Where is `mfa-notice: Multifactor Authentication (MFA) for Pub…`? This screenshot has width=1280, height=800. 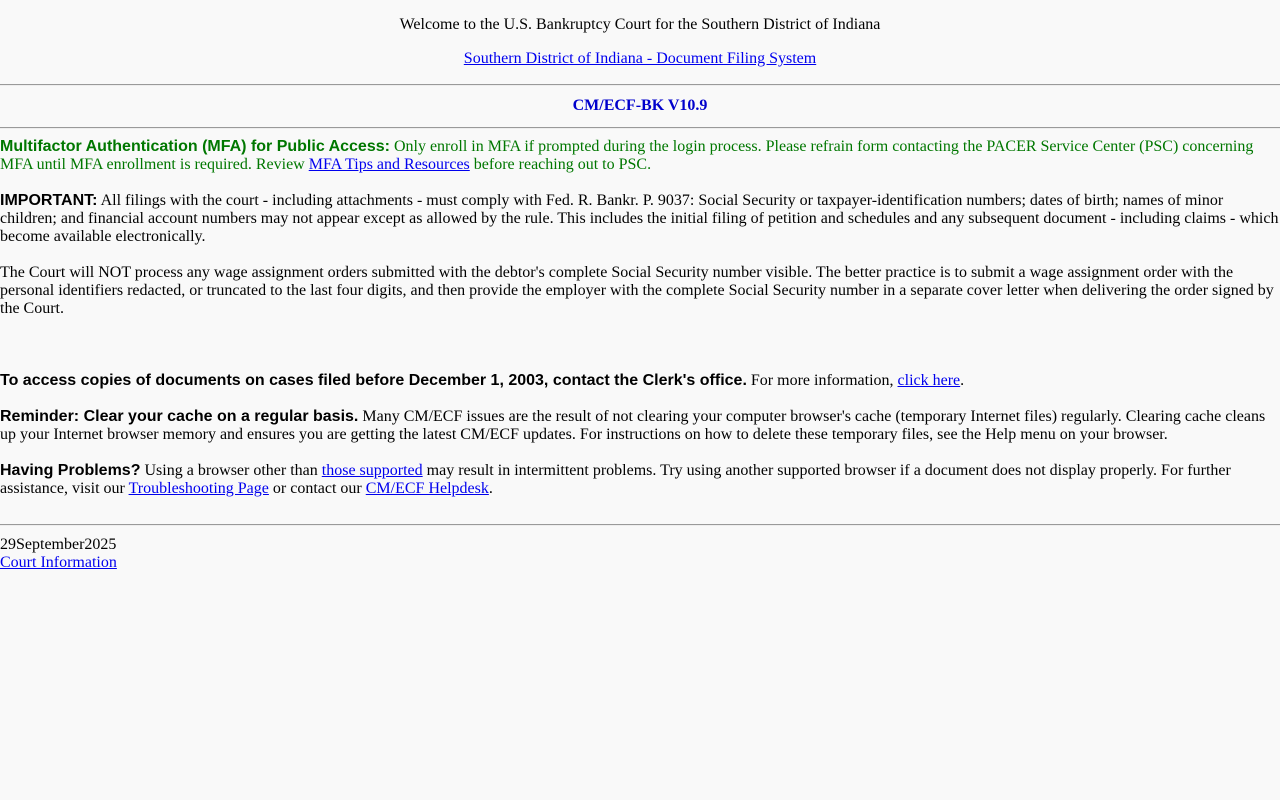
mfa-notice: Multifactor Authentication (MFA) for Pub… is located at coordinates (640, 156).